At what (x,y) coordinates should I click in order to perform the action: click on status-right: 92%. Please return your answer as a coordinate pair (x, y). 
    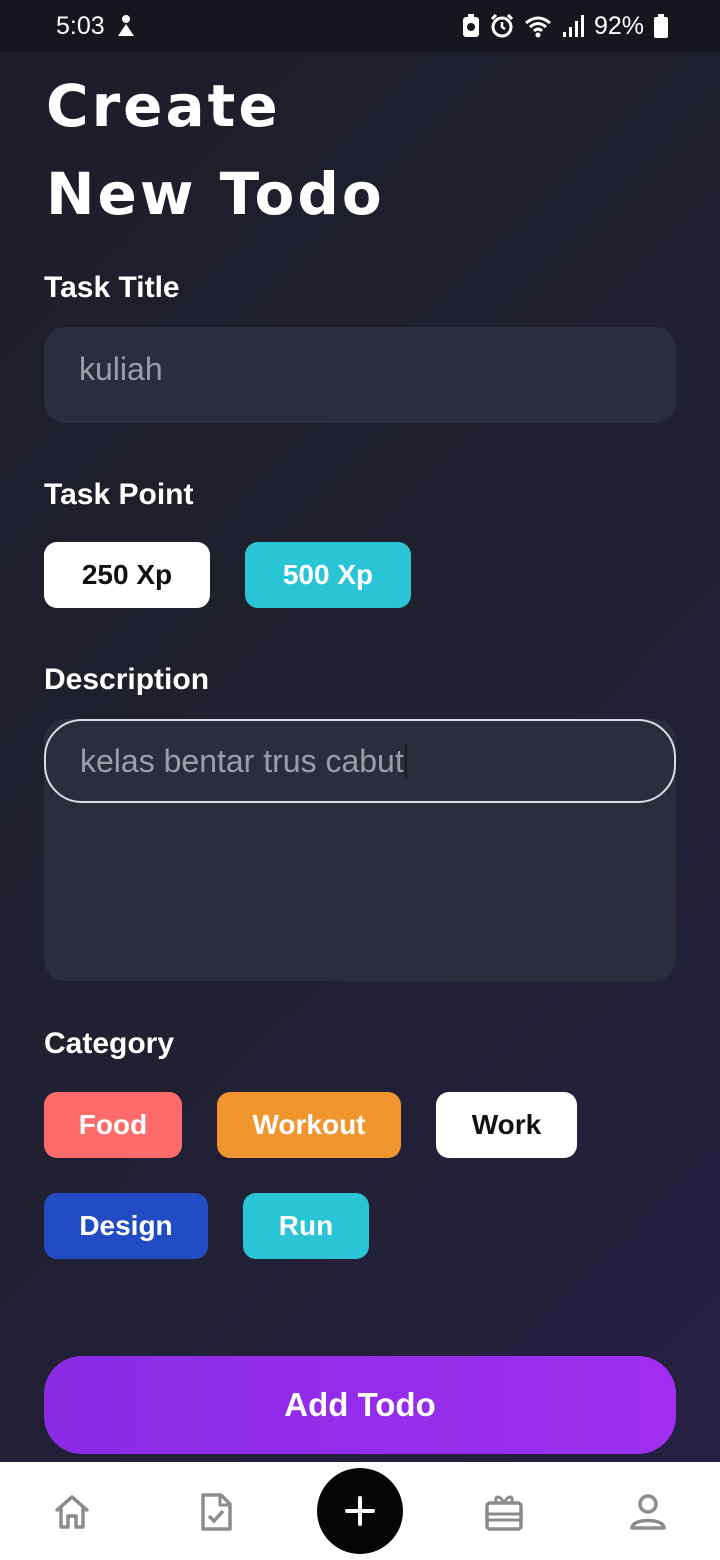
    Looking at the image, I should click on (565, 26).